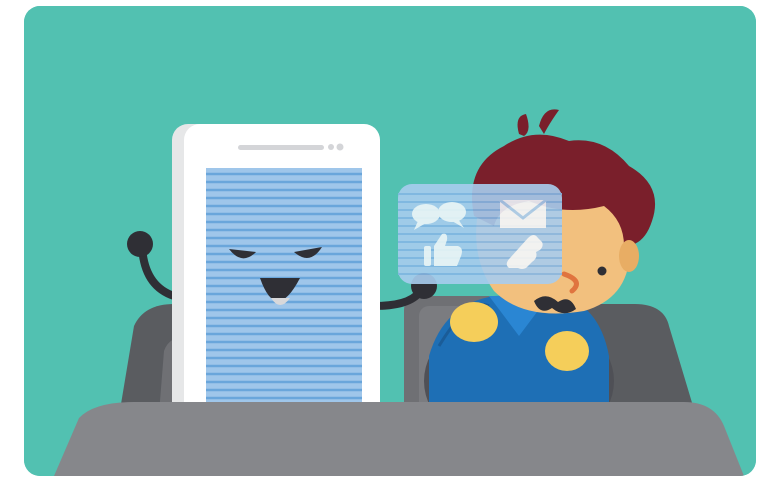 The width and height of the screenshot is (760, 478). Describe the element at coordinates (523, 213) in the screenshot. I see `envelope-icon` at that location.